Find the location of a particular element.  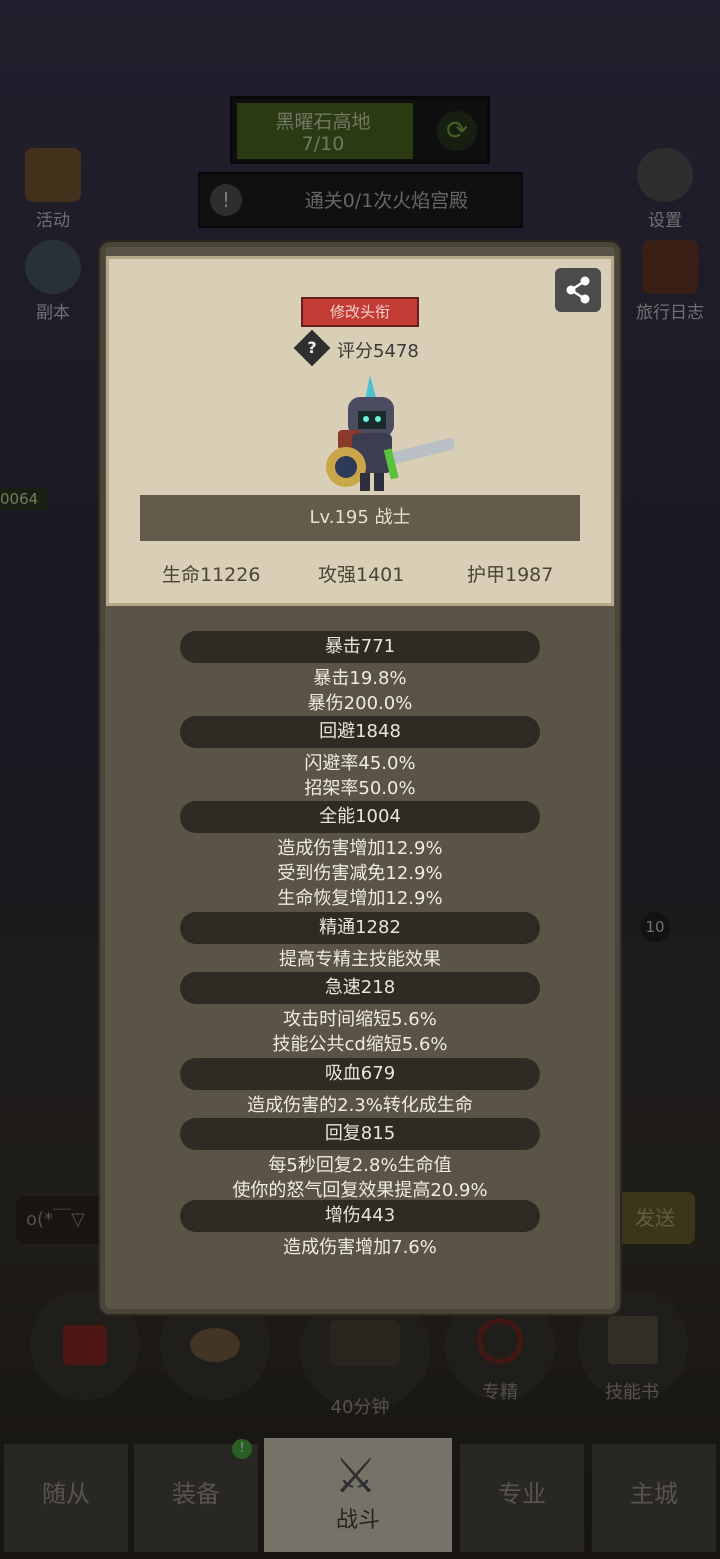

stat-header: 吸血679 is located at coordinates (360, 1074).